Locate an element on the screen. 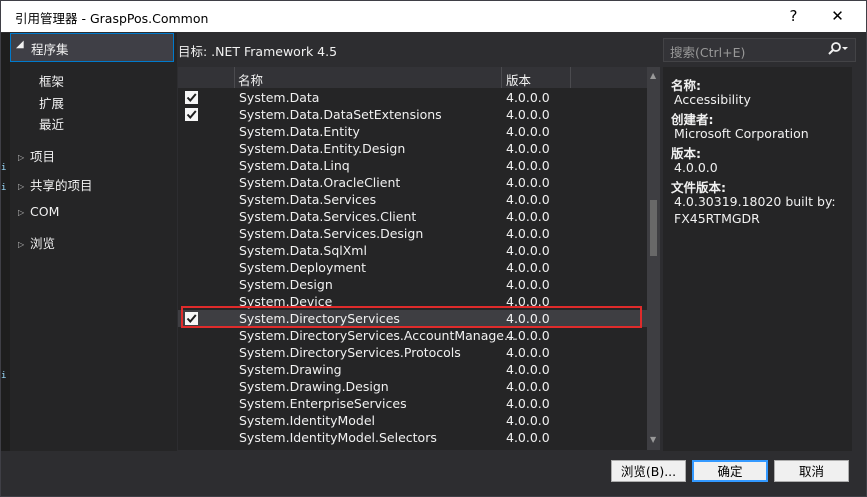 Image resolution: width=867 pixels, height=497 pixels. table-row: System.Data.OracleClient 4.0.0.0 is located at coordinates (412, 182).